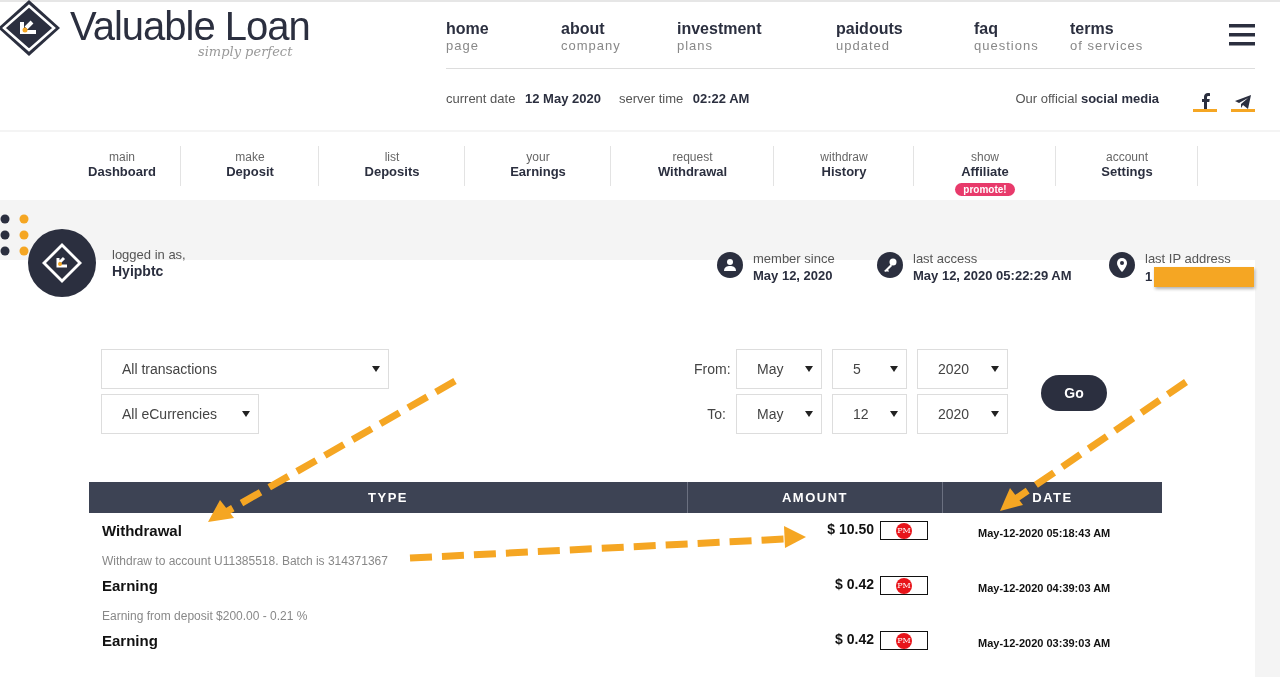 This screenshot has width=1280, height=677. I want to click on stat-value: May 12, 2020, so click(793, 275).